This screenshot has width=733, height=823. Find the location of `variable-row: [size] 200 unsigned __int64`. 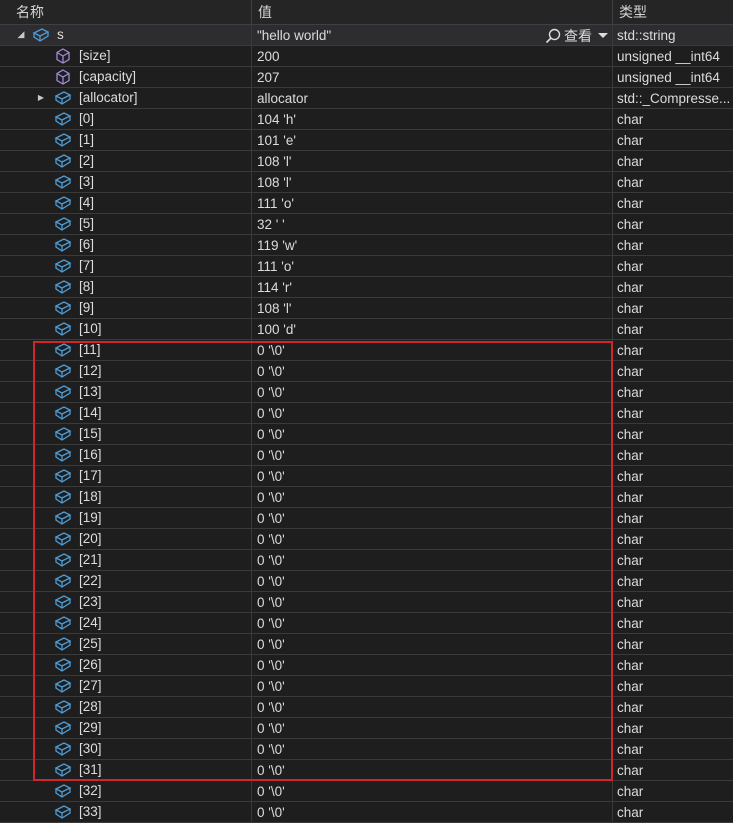

variable-row: [size] 200 unsigned __int64 is located at coordinates (366, 56).